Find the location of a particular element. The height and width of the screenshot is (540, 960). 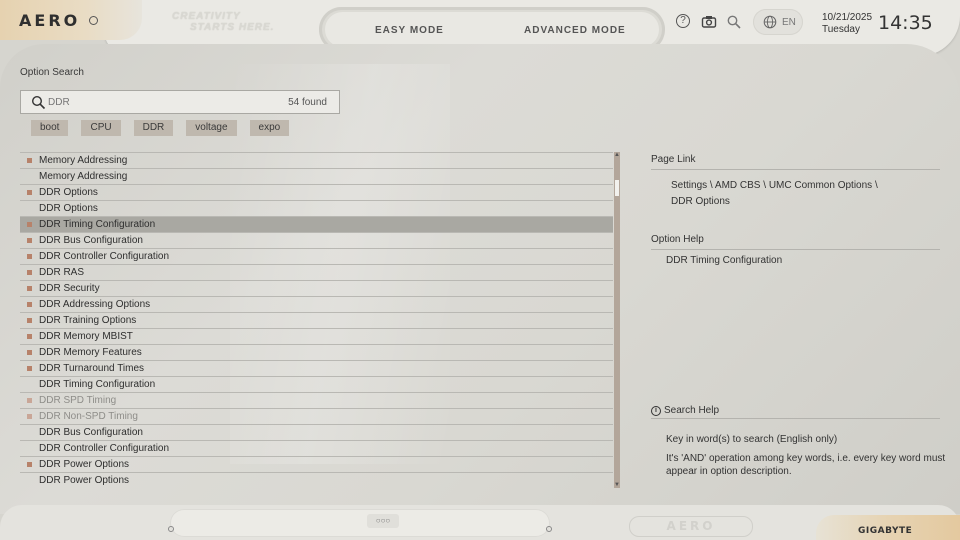

search-field-icon is located at coordinates (38, 102).